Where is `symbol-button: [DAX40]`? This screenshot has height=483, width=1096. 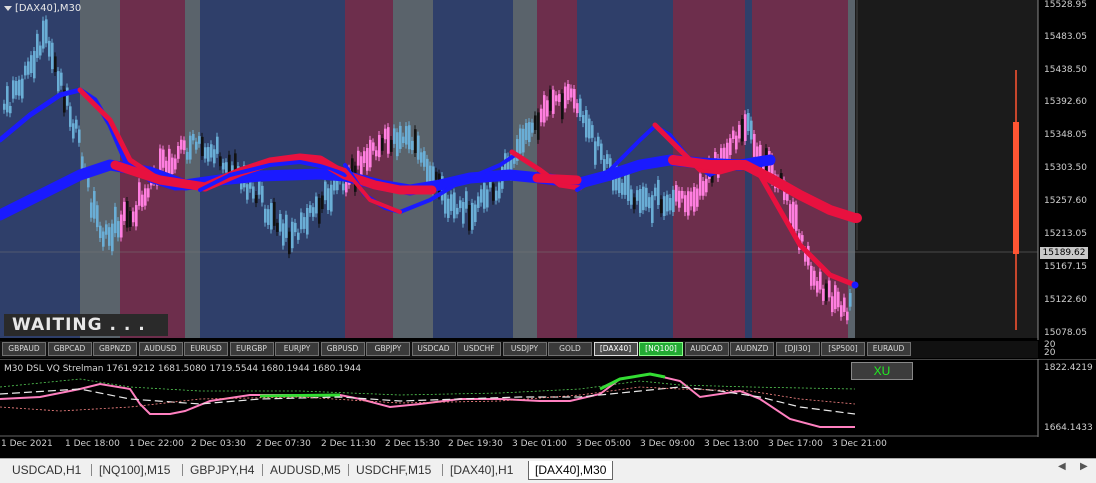
symbol-button: [DAX40] is located at coordinates (615, 349).